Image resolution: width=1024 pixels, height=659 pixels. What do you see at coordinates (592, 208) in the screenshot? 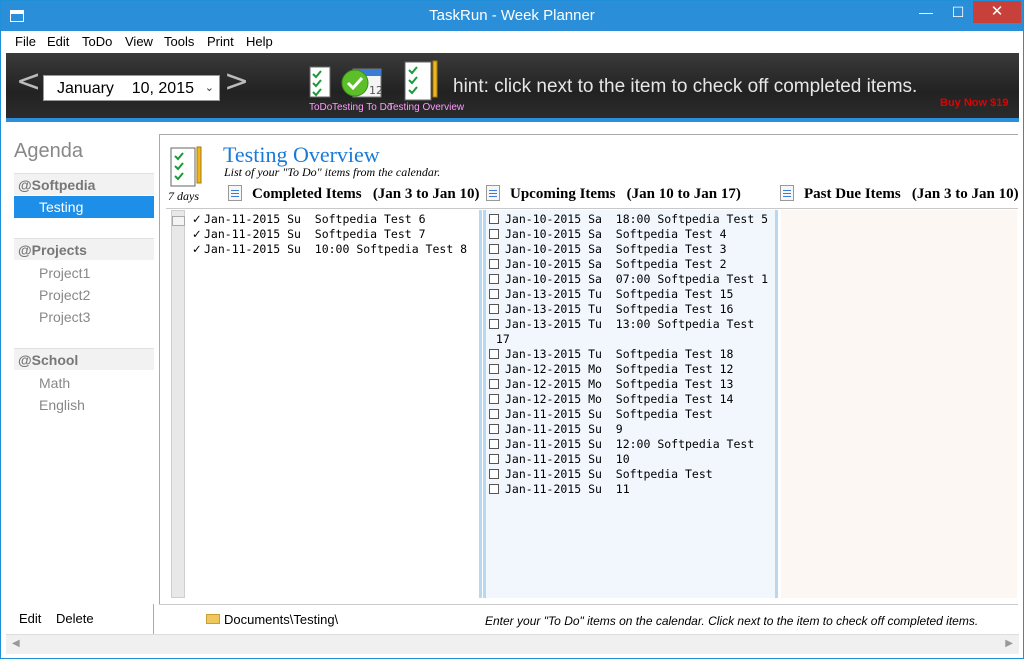
I see `header-divider` at bounding box center [592, 208].